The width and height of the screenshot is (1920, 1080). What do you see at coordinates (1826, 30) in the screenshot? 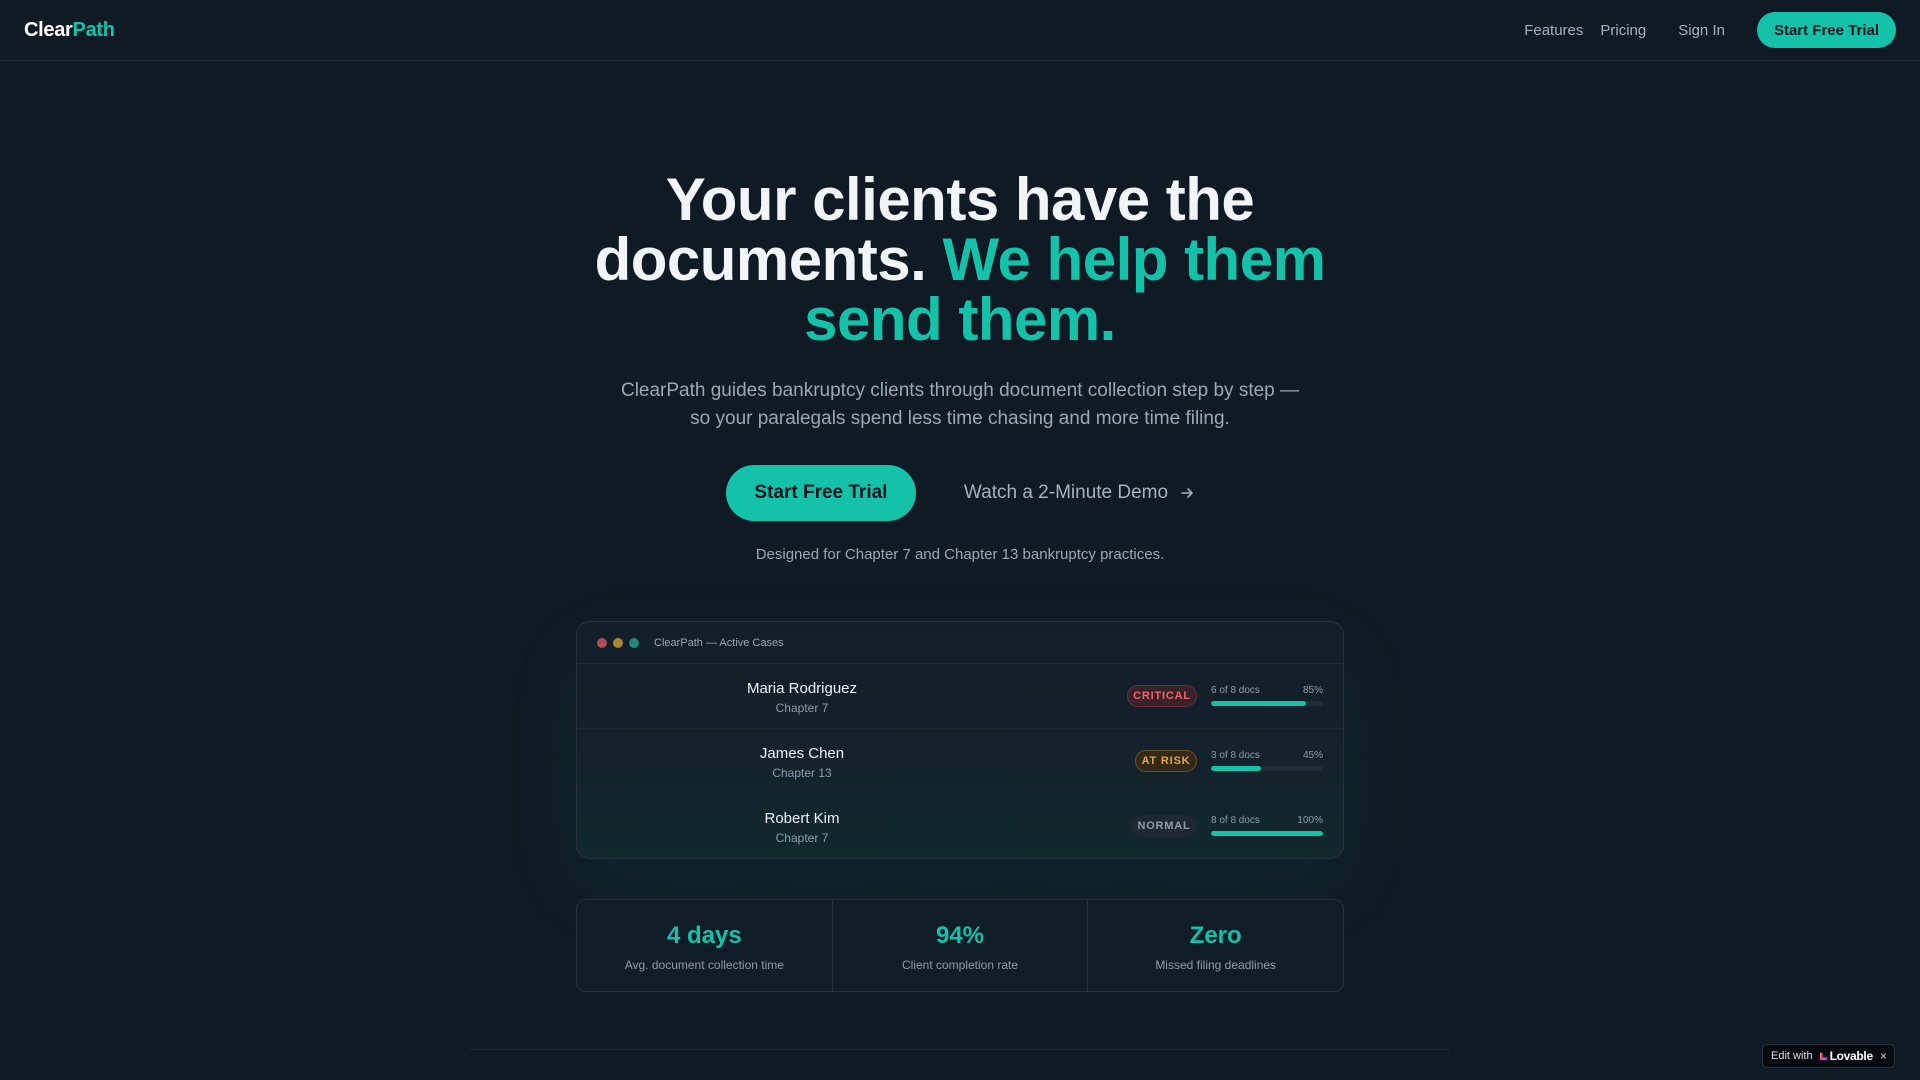
I see `nav-start-trial-button: Start Free Trial` at bounding box center [1826, 30].